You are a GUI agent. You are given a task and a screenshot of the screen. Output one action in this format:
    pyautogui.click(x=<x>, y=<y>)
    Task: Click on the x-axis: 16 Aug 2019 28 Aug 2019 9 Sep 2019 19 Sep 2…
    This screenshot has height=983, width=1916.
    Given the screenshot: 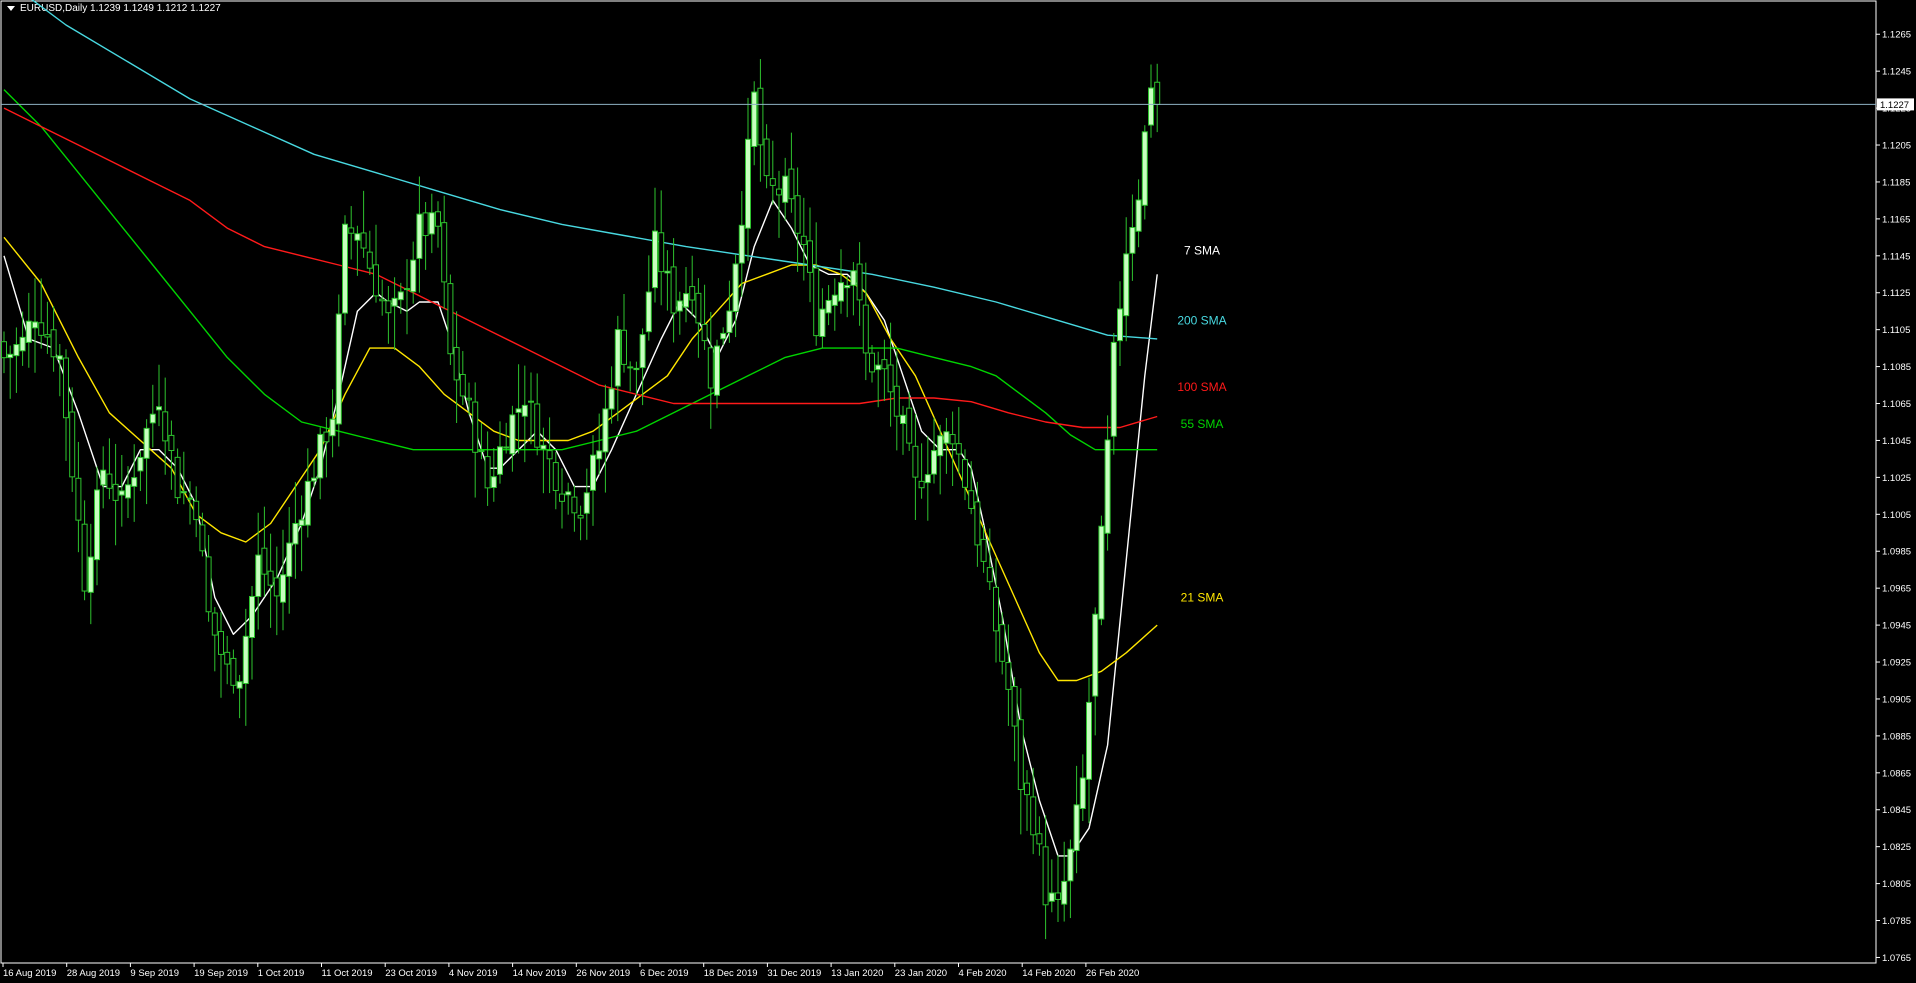 What is the action you would take?
    pyautogui.click(x=570, y=971)
    